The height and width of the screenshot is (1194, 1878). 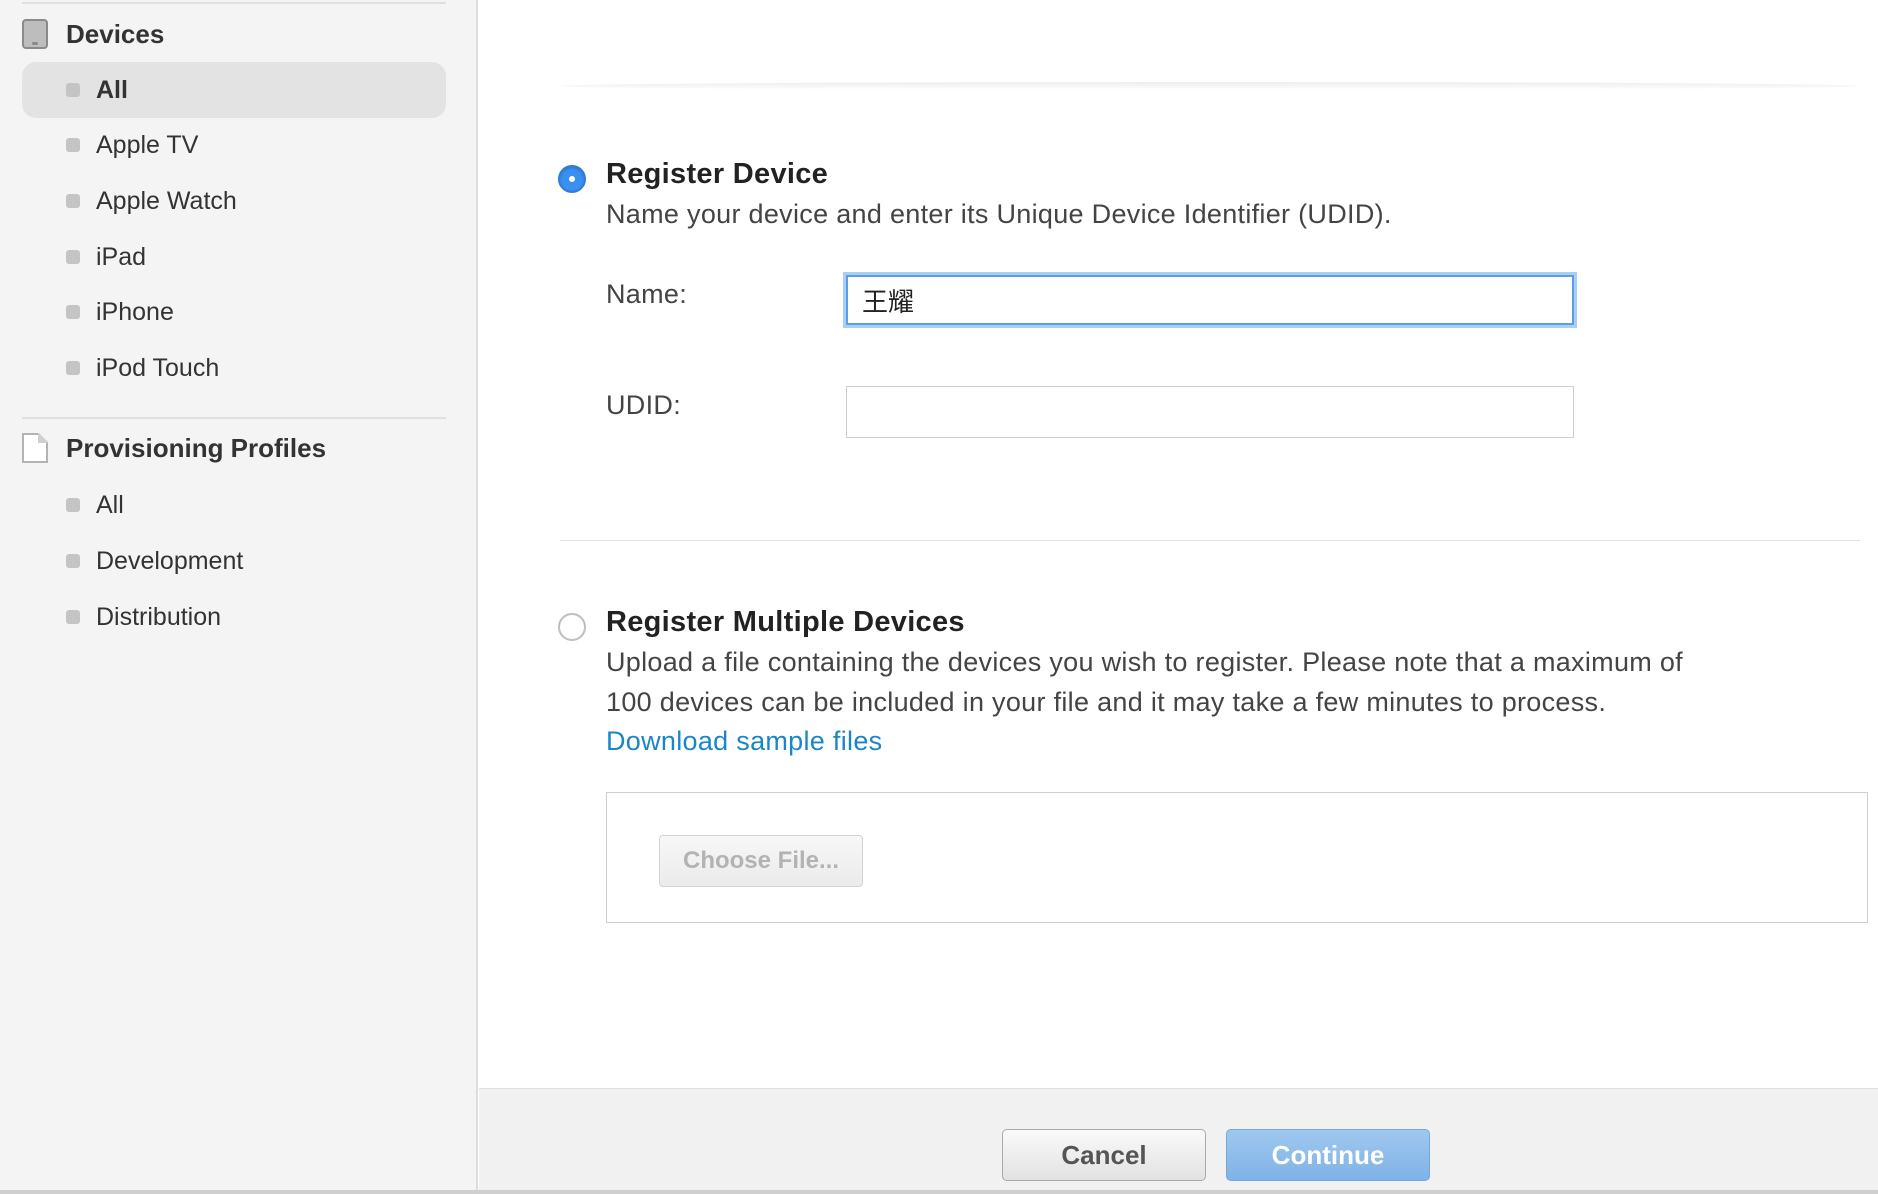 I want to click on udid-label: UDID:, so click(x=643, y=405).